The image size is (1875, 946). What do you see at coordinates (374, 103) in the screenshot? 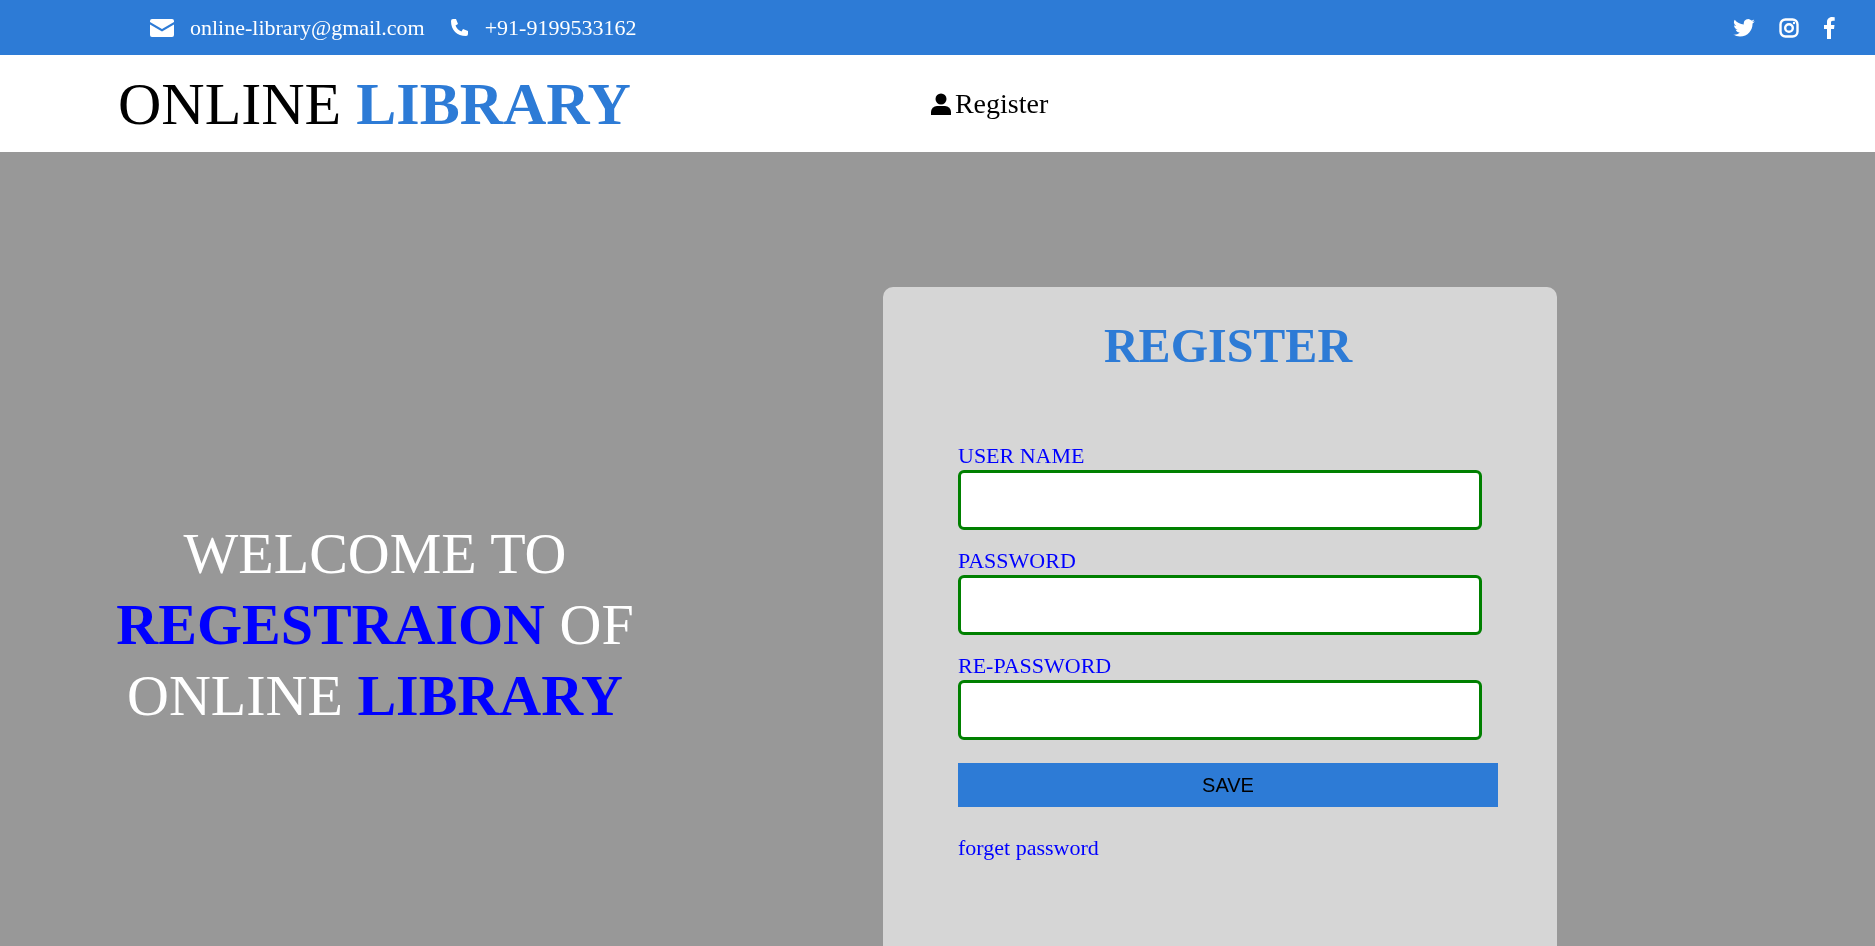
I see `site-logo: ONLINE LIBRARY` at bounding box center [374, 103].